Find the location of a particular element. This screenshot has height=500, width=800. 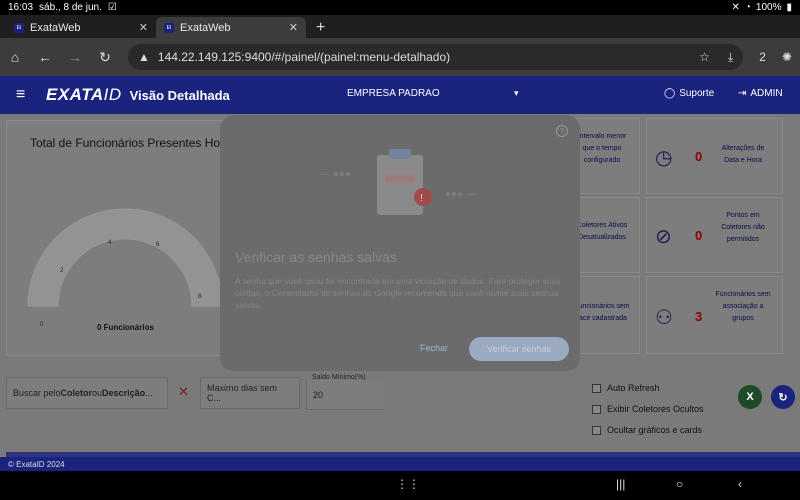

search-placeholder-bold: Descrição is located at coordinates (124, 393).